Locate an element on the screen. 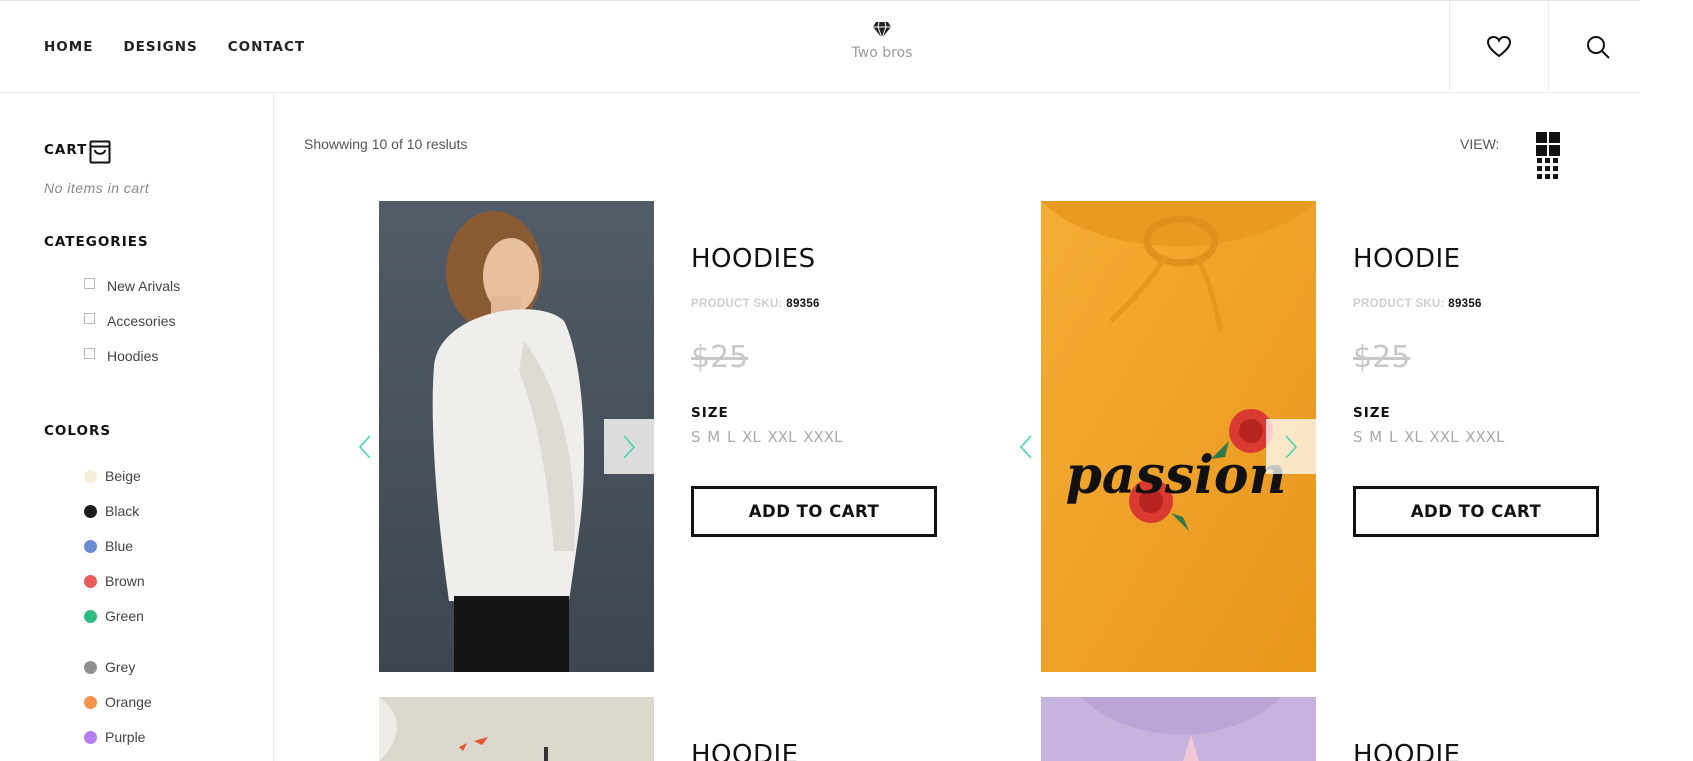  color-black: Black is located at coordinates (111, 511).